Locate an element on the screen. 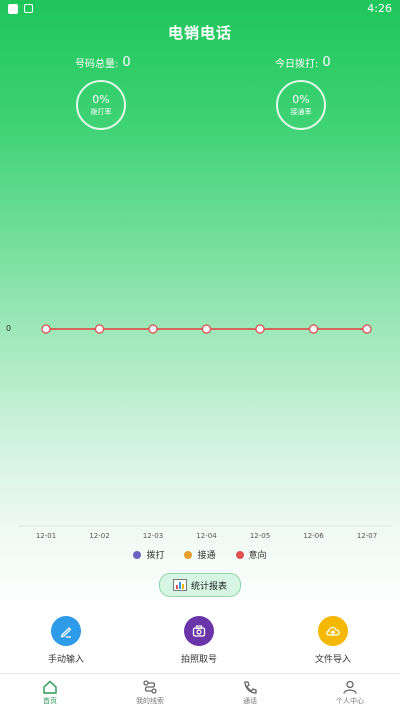 This screenshot has height=712, width=400. tab-profile: 个人中心 is located at coordinates (350, 693).